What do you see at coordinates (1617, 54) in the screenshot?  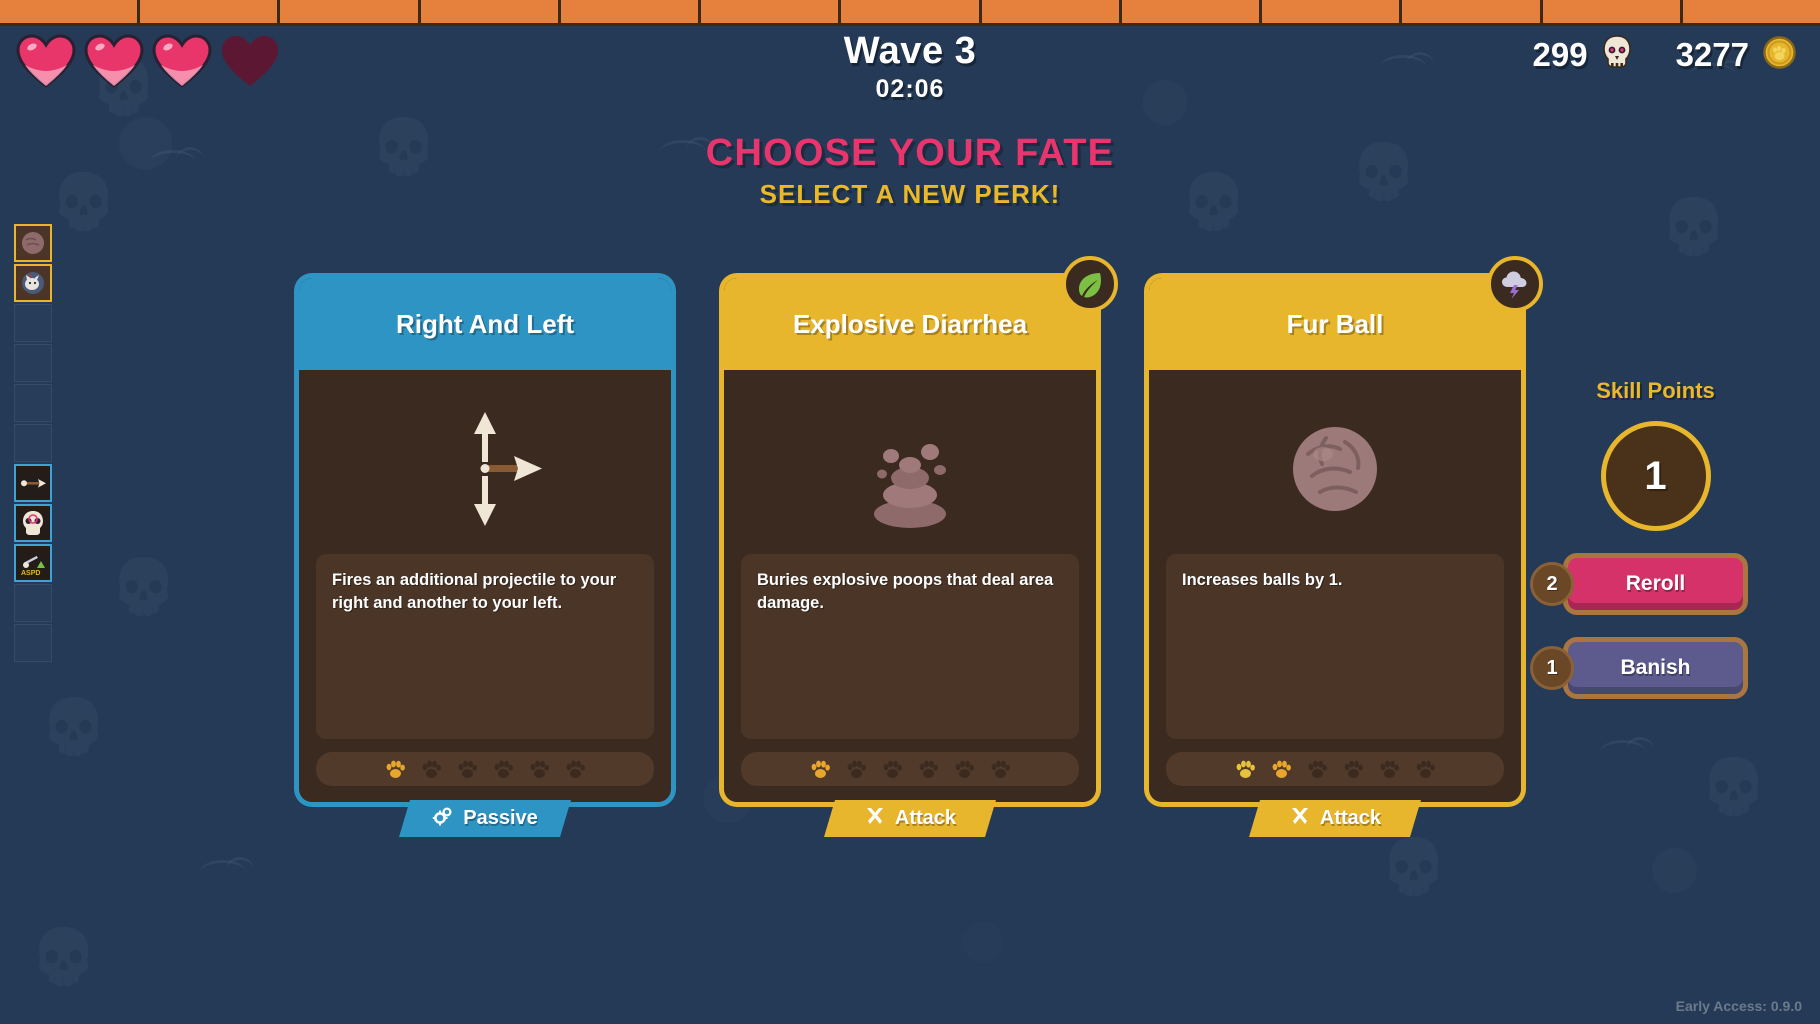 I see `skull-icon` at bounding box center [1617, 54].